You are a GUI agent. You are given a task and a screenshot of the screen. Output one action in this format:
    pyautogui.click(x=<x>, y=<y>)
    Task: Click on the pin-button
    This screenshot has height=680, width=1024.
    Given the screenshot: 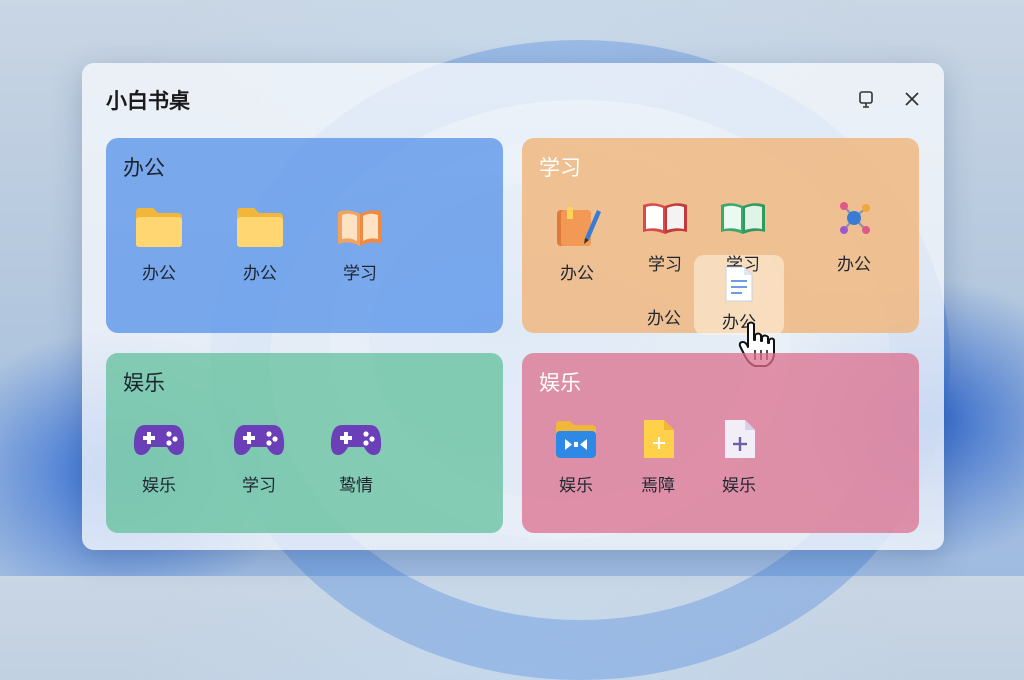 What is the action you would take?
    pyautogui.click(x=866, y=99)
    